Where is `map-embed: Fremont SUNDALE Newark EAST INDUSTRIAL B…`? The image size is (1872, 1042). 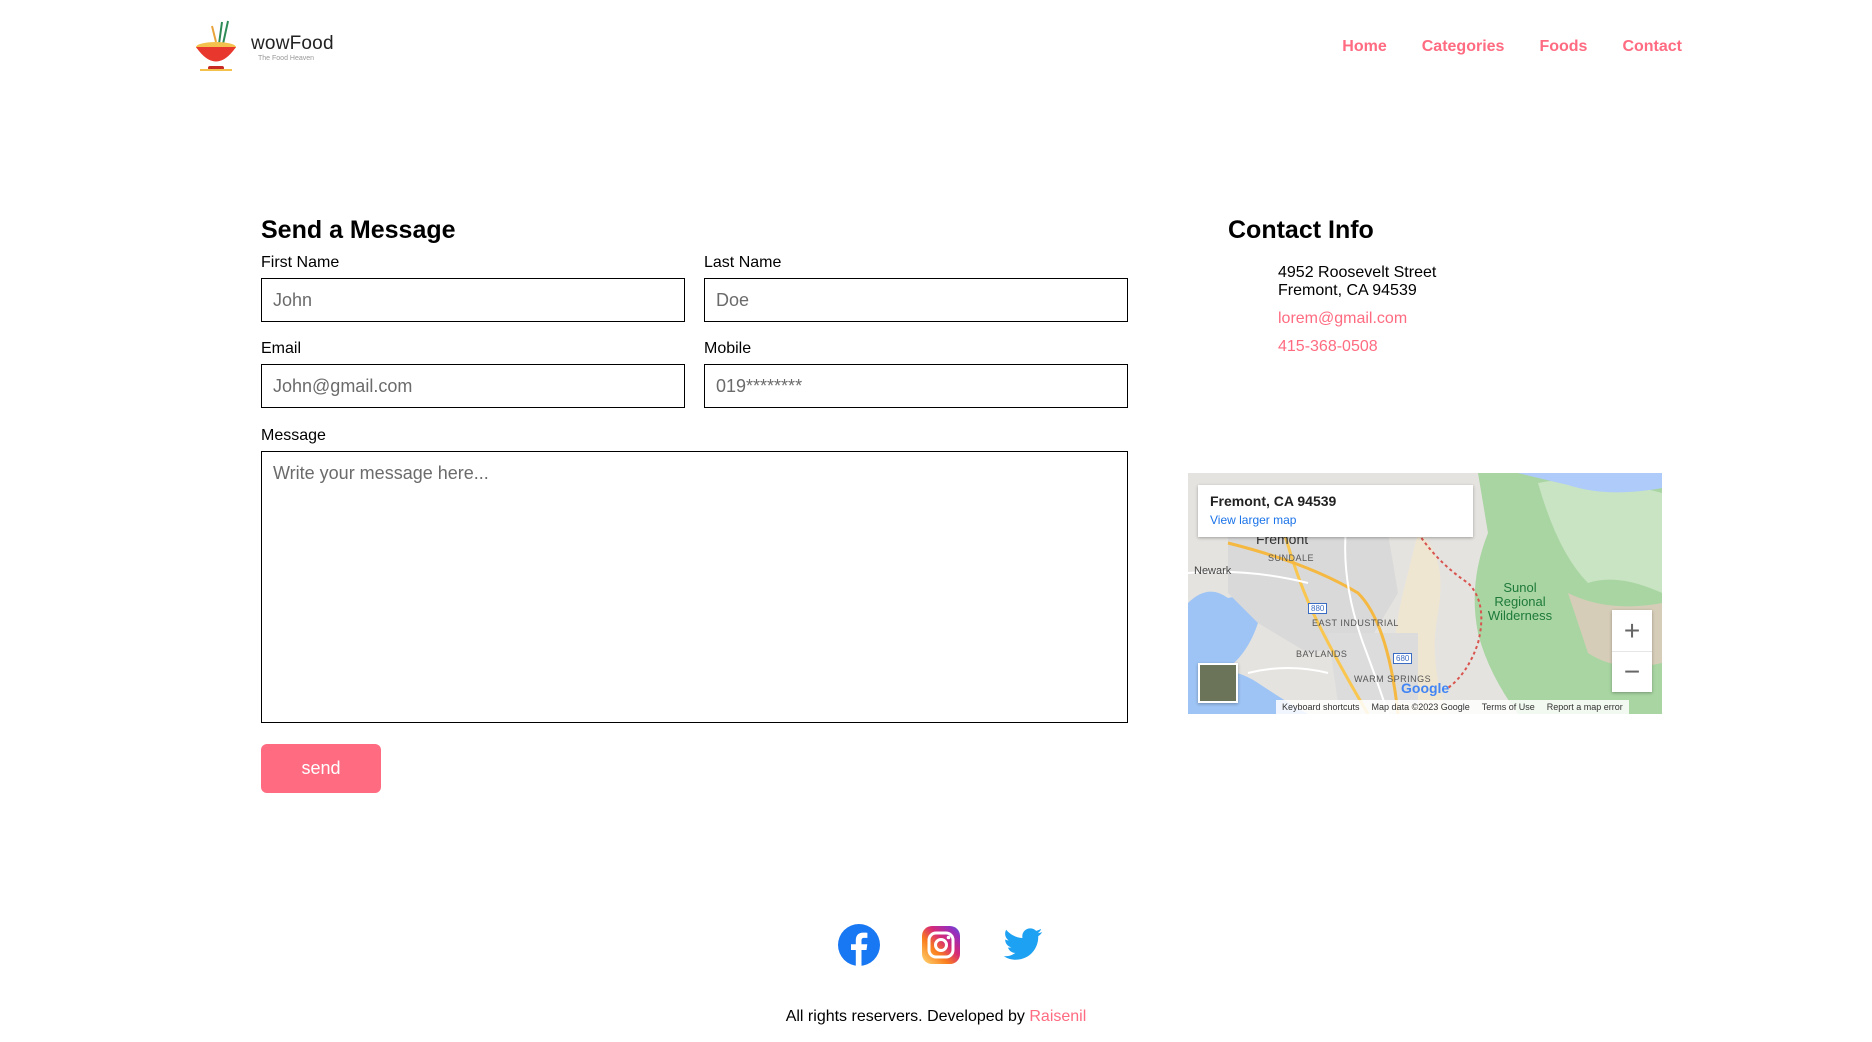
map-embed: Fremont SUNDALE Newark EAST INDUSTRIAL B… is located at coordinates (1425, 593).